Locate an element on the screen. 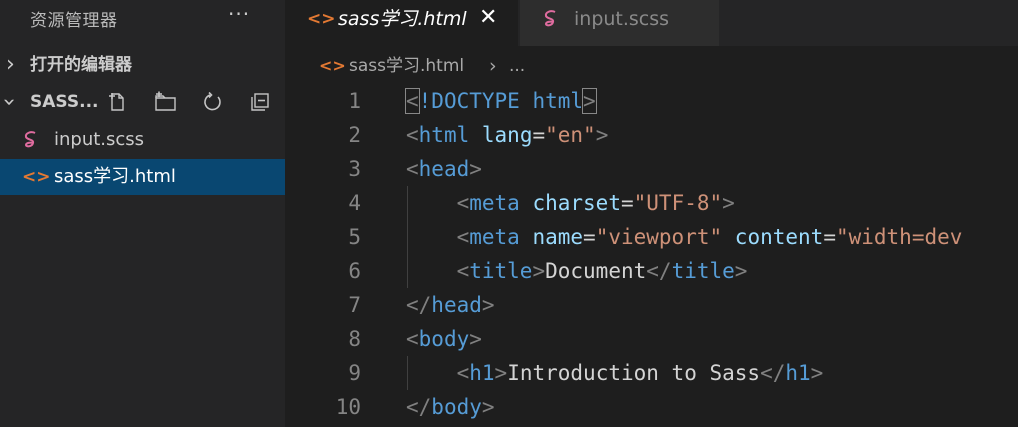 The image size is (1018, 427). code-token: "width=dev is located at coordinates (899, 237).